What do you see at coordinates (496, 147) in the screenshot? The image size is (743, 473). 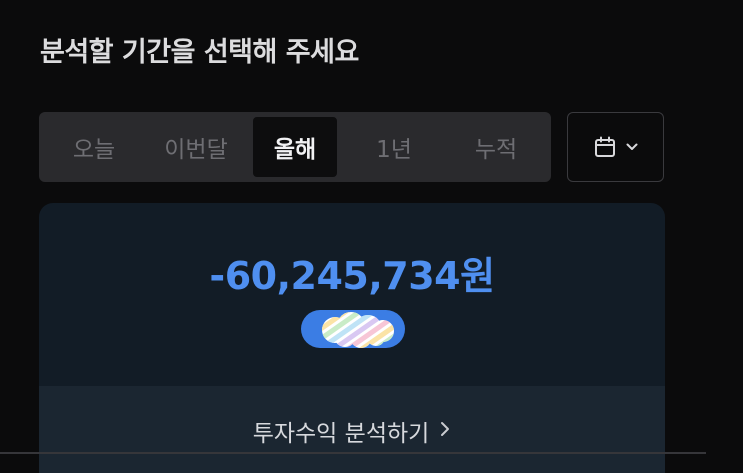 I see `tab-cumulative: 누적` at bounding box center [496, 147].